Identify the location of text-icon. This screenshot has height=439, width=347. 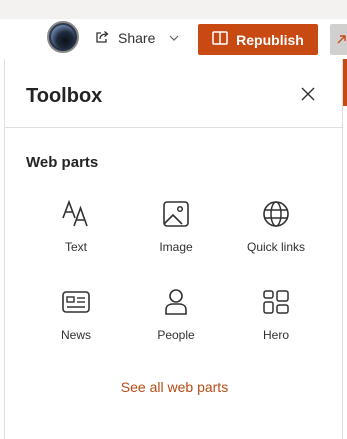
(76, 214).